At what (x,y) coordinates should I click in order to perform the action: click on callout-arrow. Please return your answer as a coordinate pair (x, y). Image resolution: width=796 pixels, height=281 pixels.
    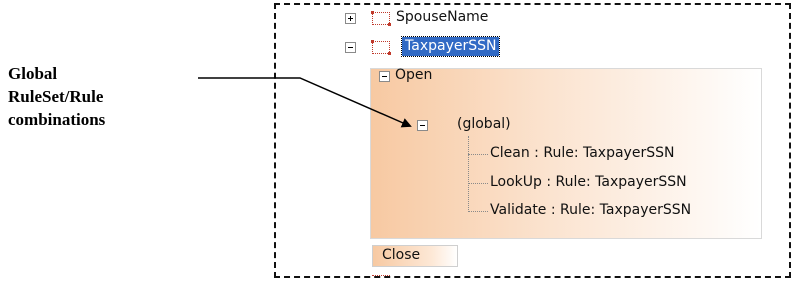
    Looking at the image, I should click on (305, 102).